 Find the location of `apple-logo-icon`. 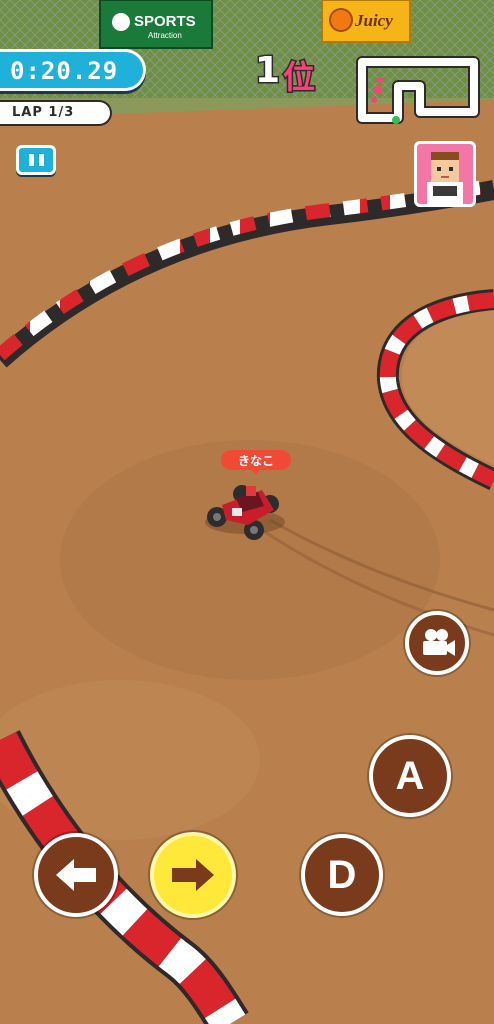

apple-logo-icon is located at coordinates (121, 22).